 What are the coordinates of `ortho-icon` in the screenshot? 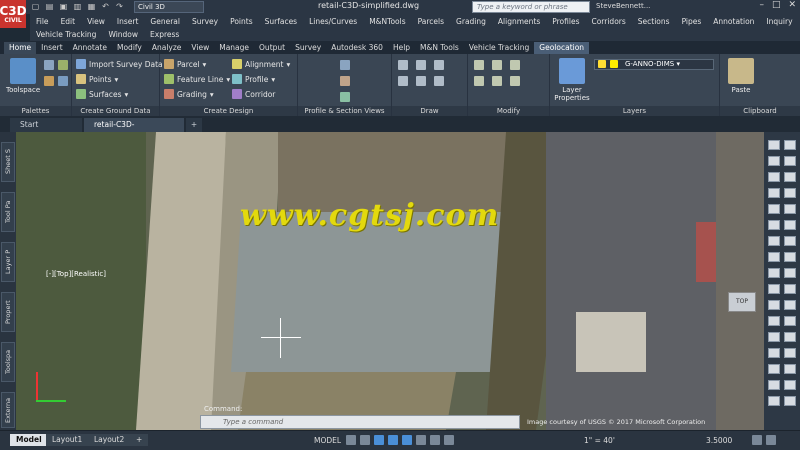 It's located at (379, 440).